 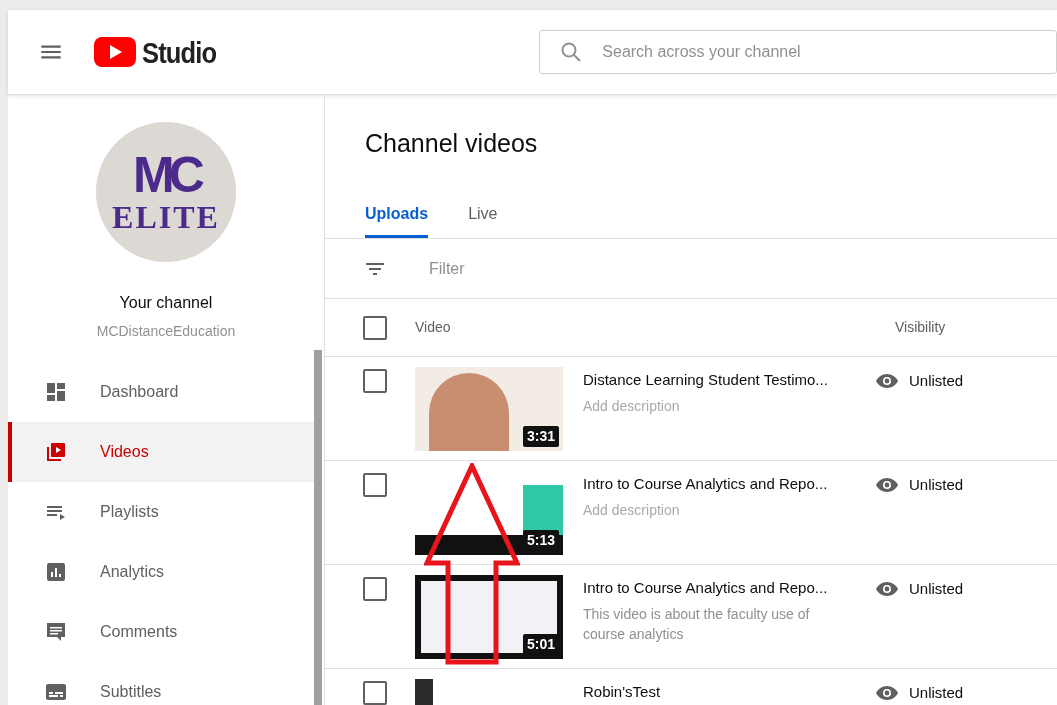 I want to click on nav-item: Subtitles, so click(x=161, y=683).